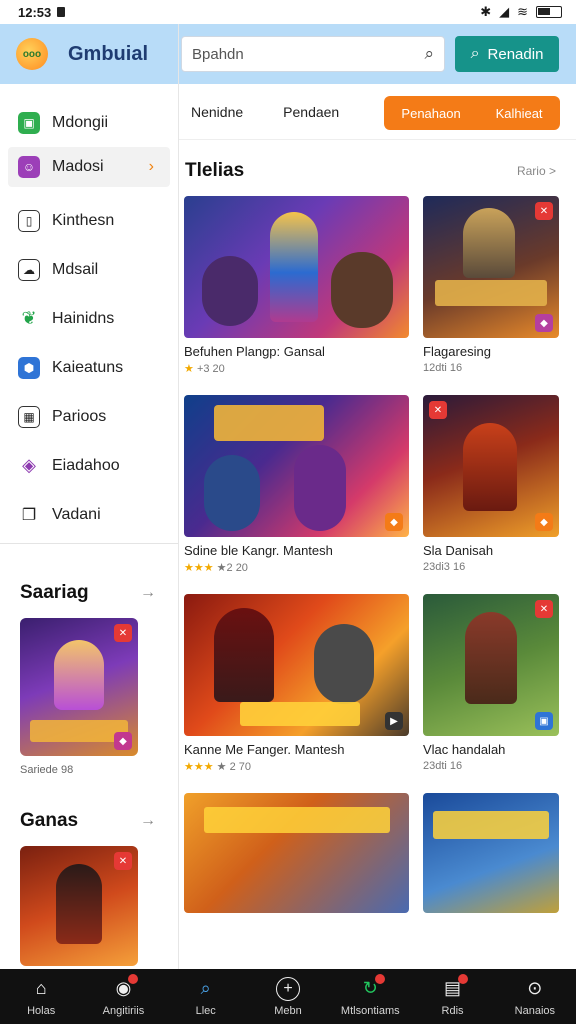 The width and height of the screenshot is (576, 1024). I want to click on plus-icon: +, so click(287, 988).